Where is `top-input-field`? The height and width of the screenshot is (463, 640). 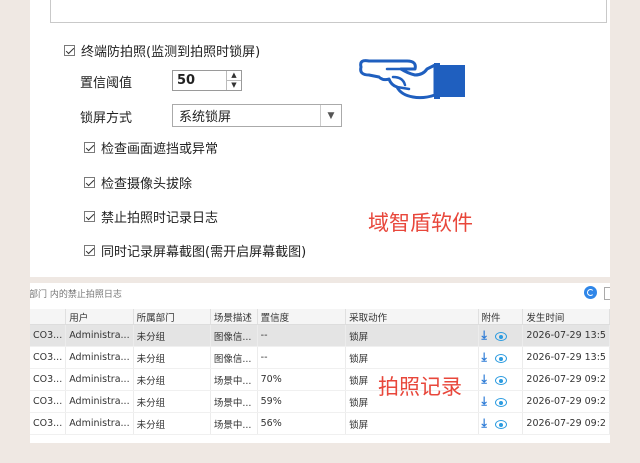 top-input-field is located at coordinates (328, 11).